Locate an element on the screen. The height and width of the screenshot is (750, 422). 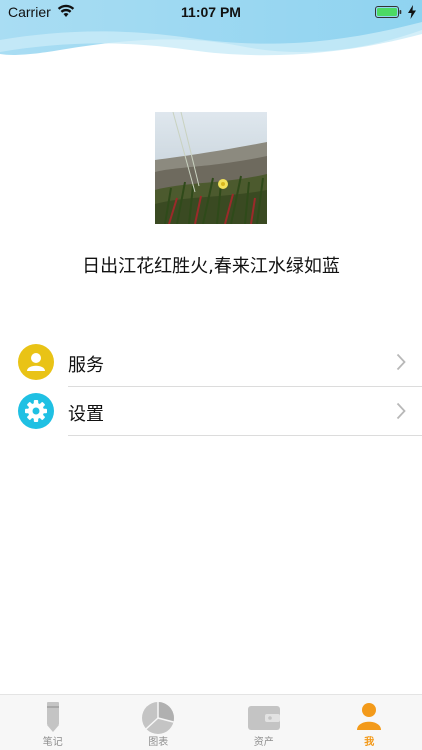
menu-item-label: 设置 is located at coordinates (86, 414).